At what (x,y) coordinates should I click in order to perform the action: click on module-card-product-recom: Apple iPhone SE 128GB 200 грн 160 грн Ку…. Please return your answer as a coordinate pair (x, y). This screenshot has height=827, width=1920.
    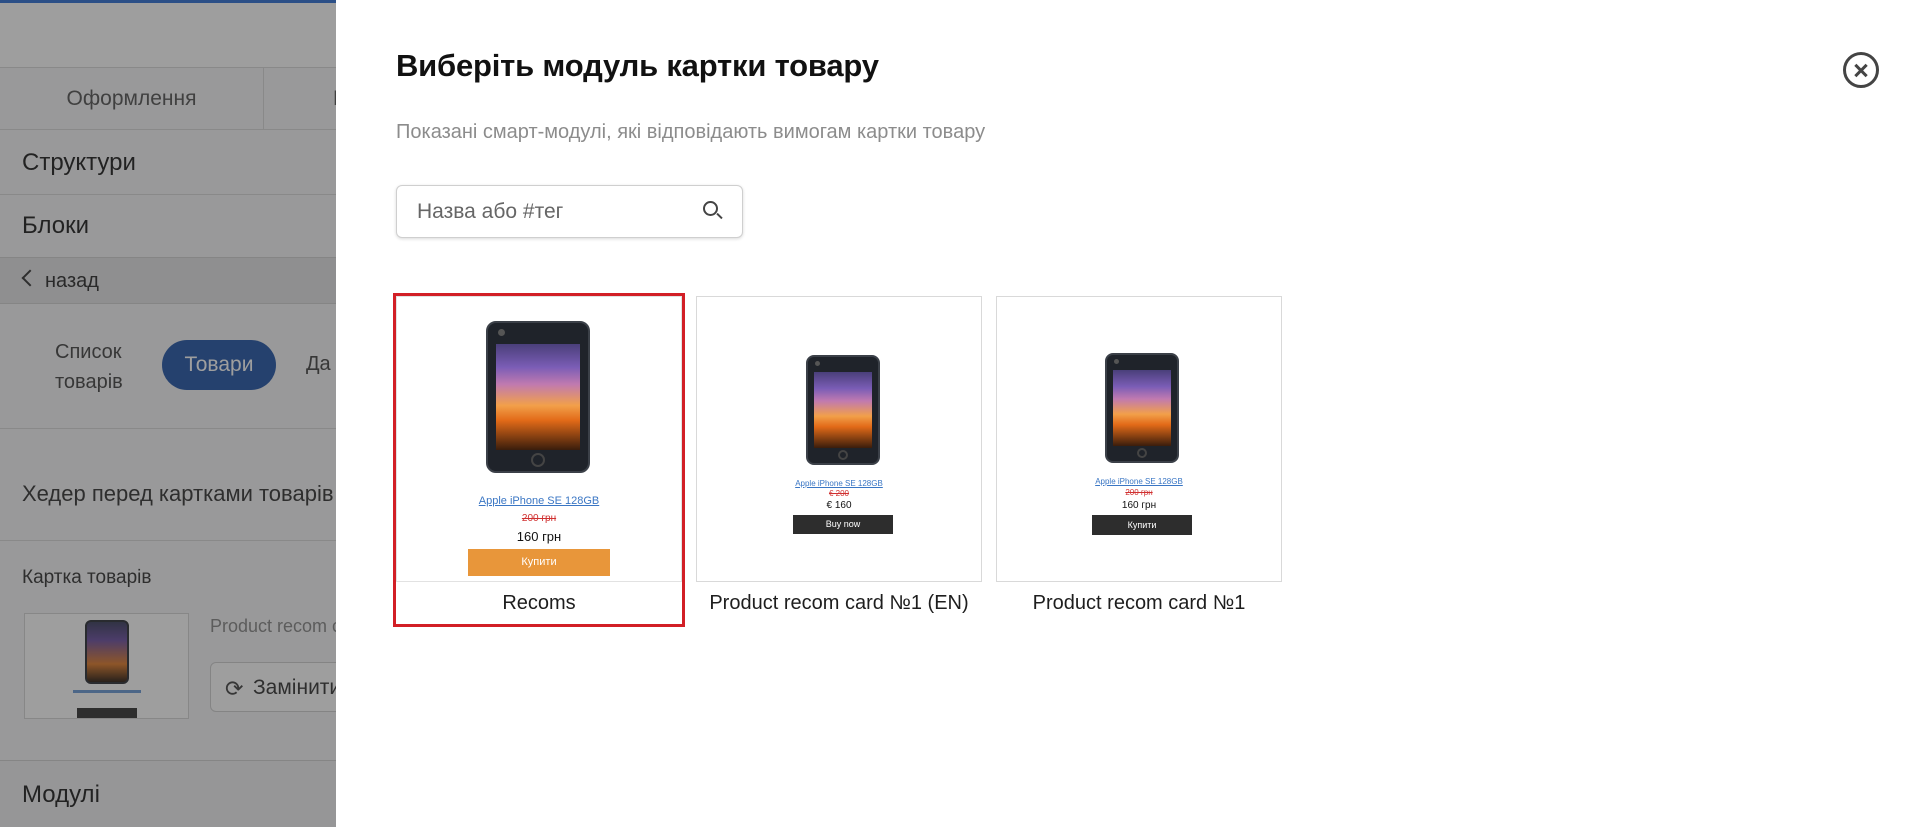
    Looking at the image, I should click on (1139, 460).